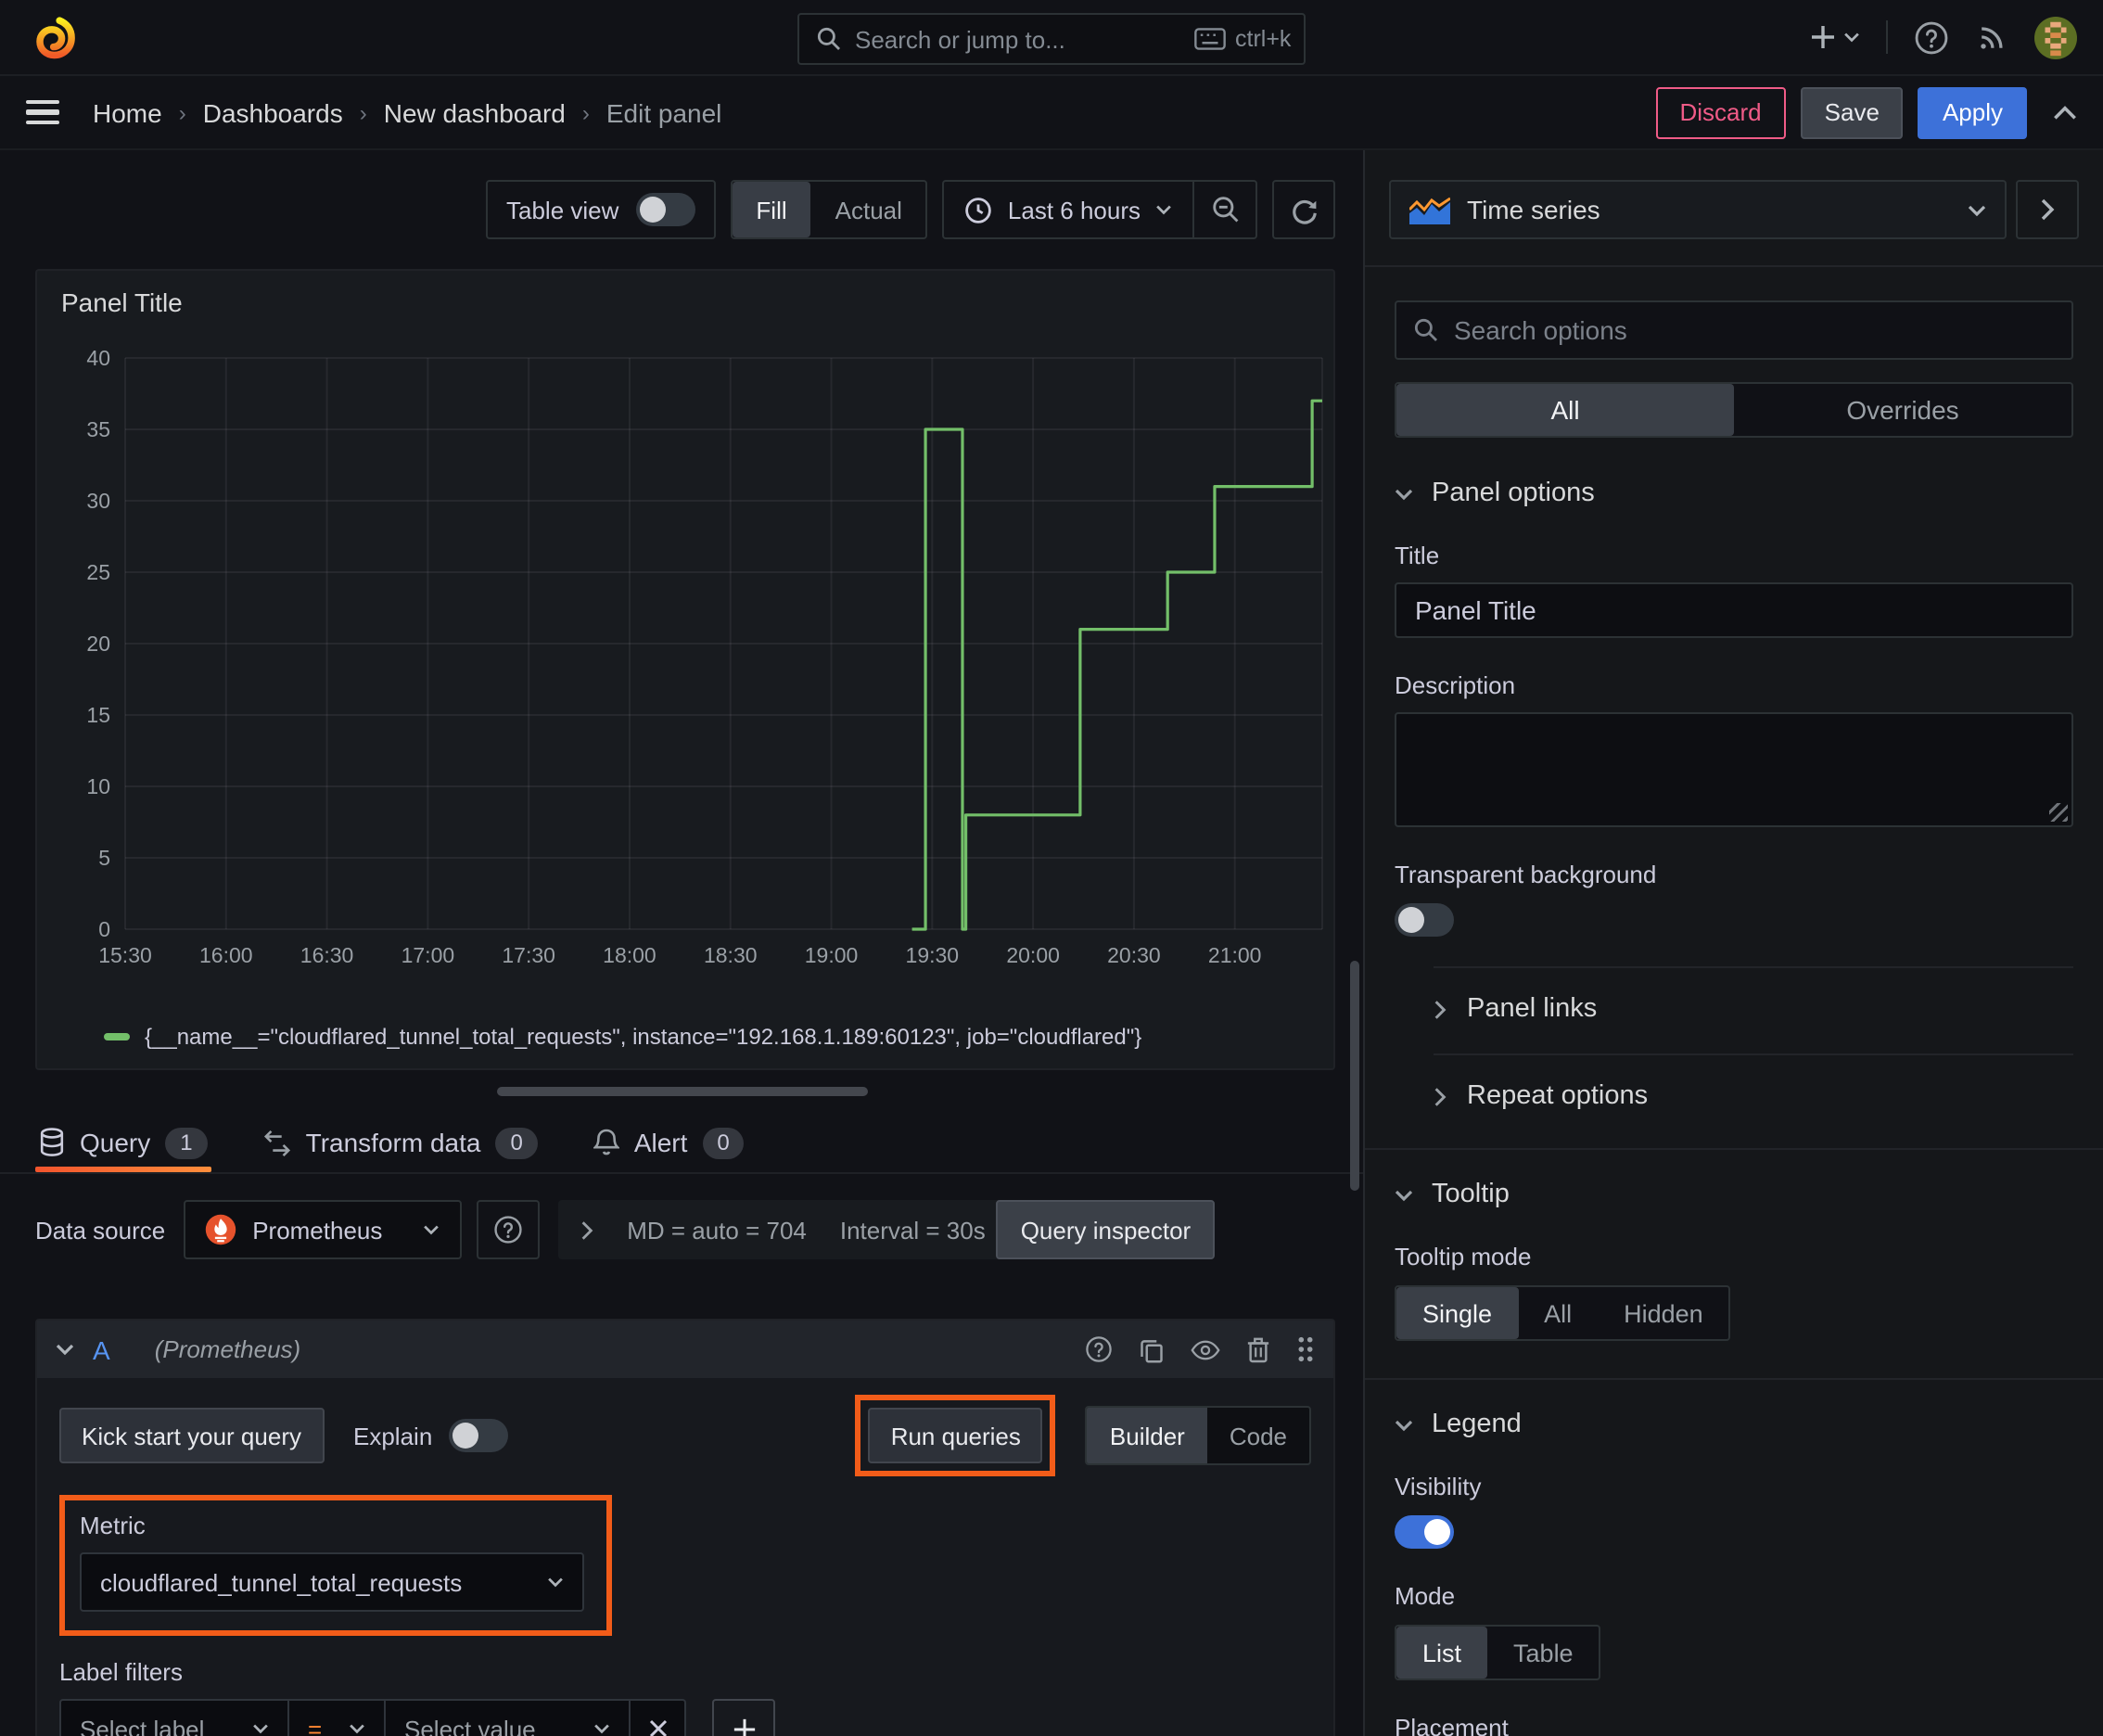 Image resolution: width=2103 pixels, height=1736 pixels. I want to click on label-filter-operator-select: =, so click(337, 1718).